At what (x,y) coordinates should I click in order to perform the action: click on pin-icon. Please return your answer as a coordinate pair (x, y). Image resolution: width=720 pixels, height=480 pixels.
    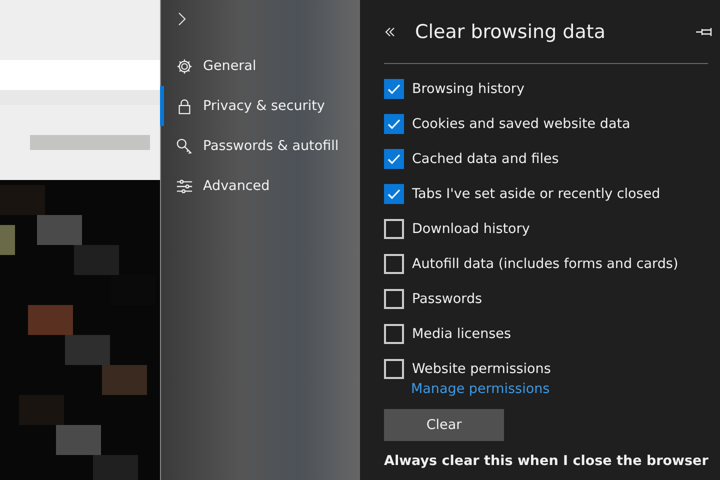
    Looking at the image, I should click on (704, 31).